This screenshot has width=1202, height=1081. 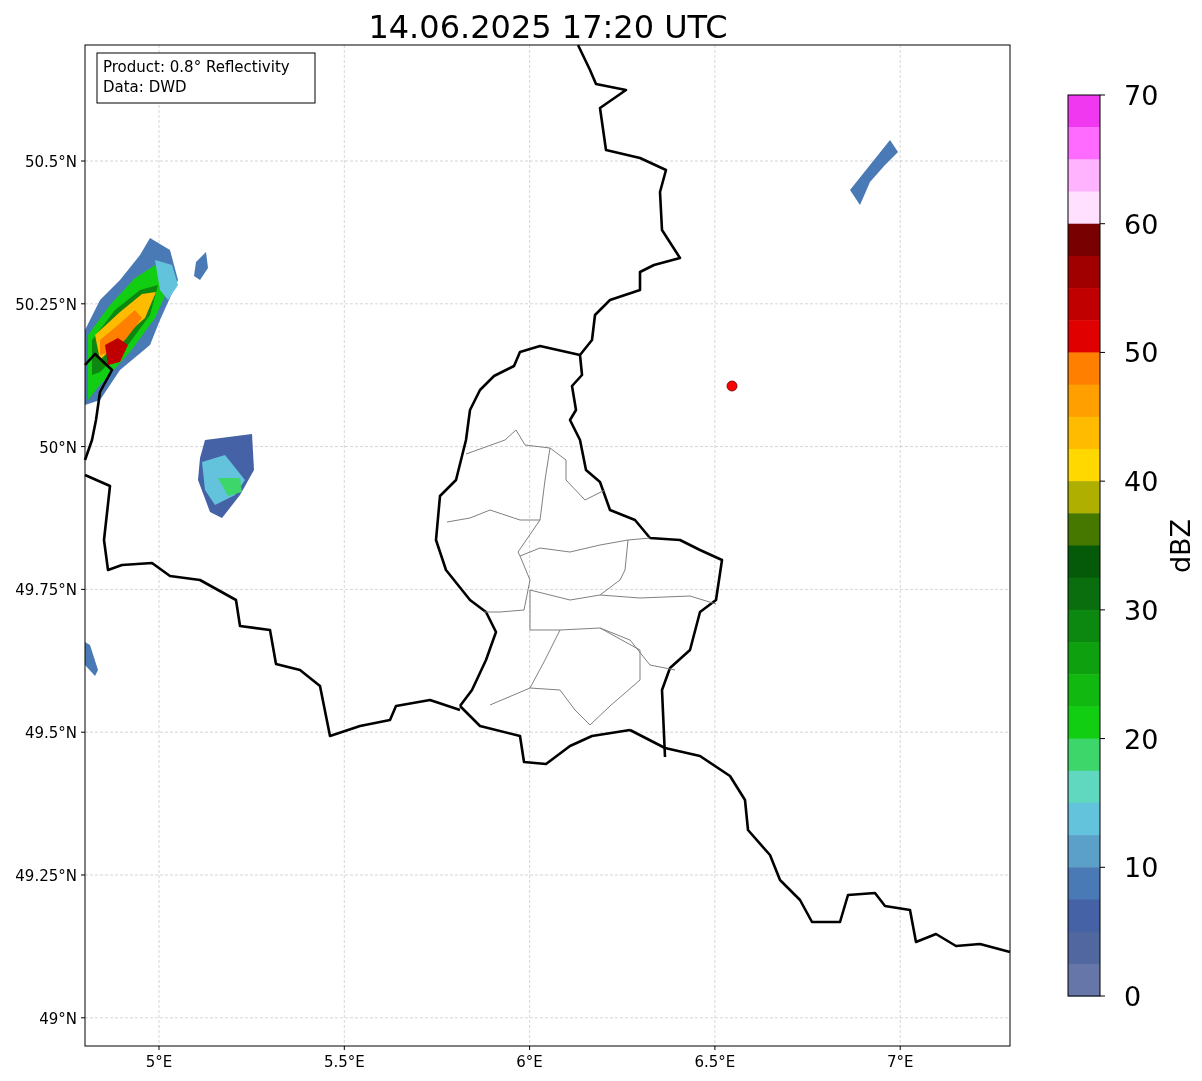 What do you see at coordinates (1141, 95) in the screenshot?
I see `colorbar-tick-label: 70` at bounding box center [1141, 95].